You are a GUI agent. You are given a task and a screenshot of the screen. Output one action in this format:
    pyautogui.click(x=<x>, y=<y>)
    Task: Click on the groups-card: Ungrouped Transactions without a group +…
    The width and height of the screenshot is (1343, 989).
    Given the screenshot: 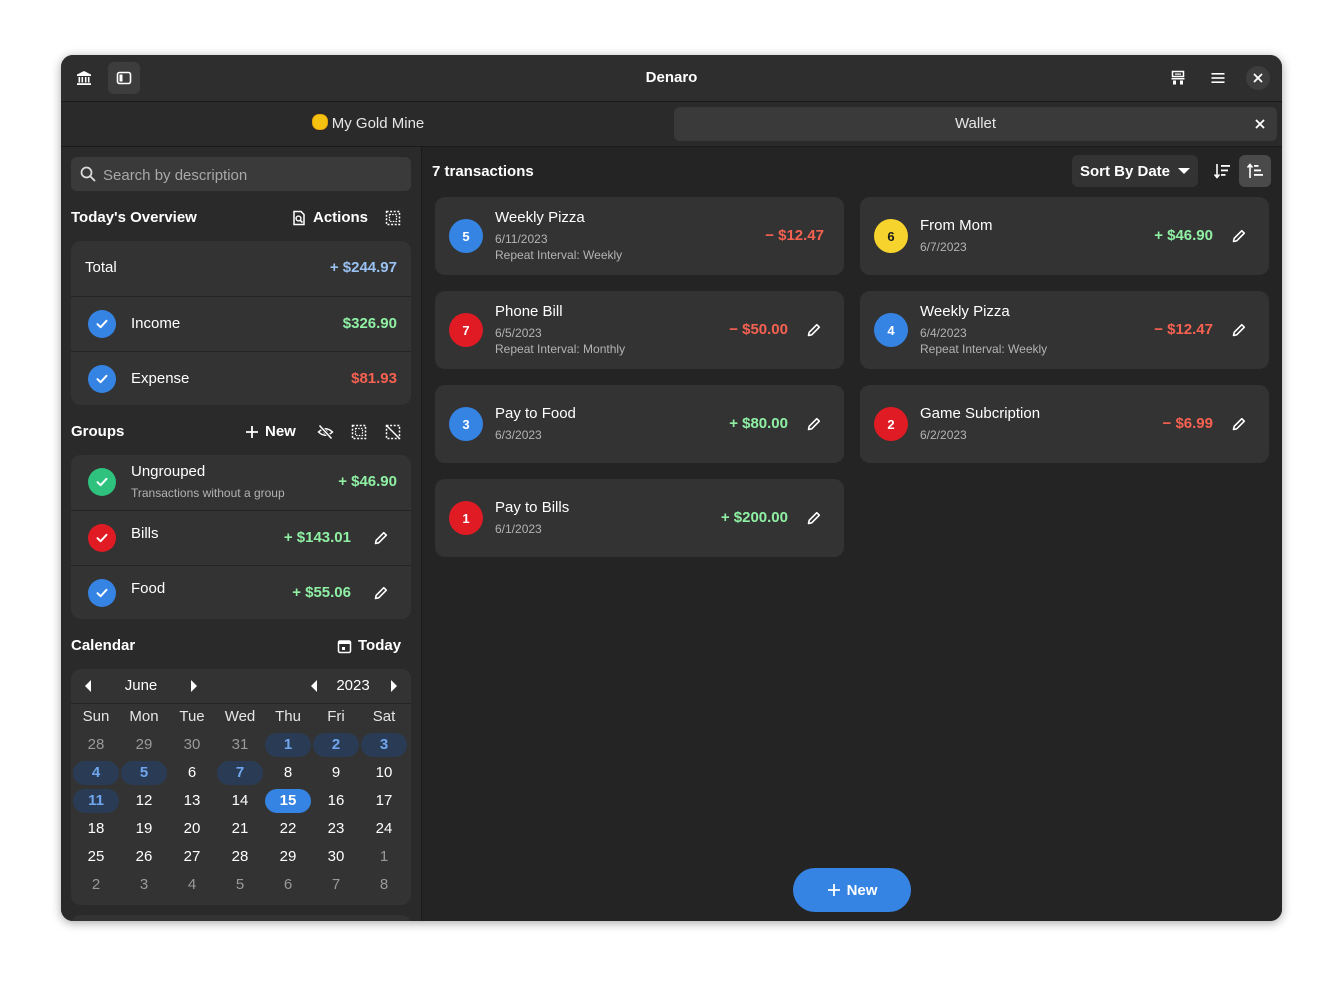 What is the action you would take?
    pyautogui.click(x=241, y=537)
    